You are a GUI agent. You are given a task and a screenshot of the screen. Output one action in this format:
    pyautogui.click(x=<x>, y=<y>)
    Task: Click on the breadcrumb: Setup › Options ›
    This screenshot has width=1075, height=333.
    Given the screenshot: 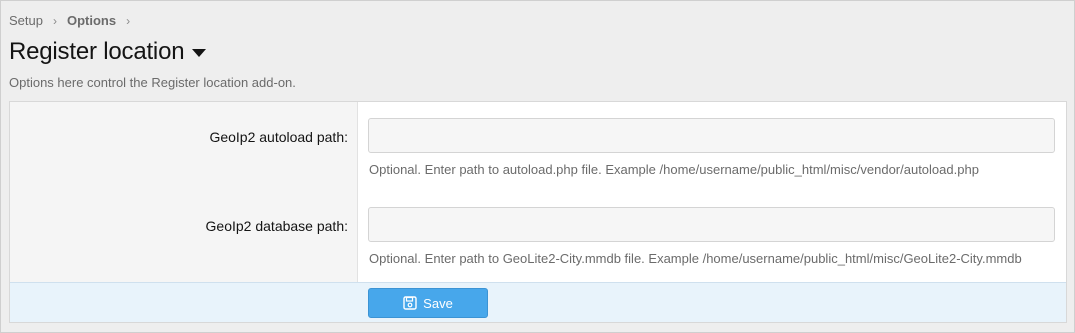 What is the action you would take?
    pyautogui.click(x=74, y=20)
    